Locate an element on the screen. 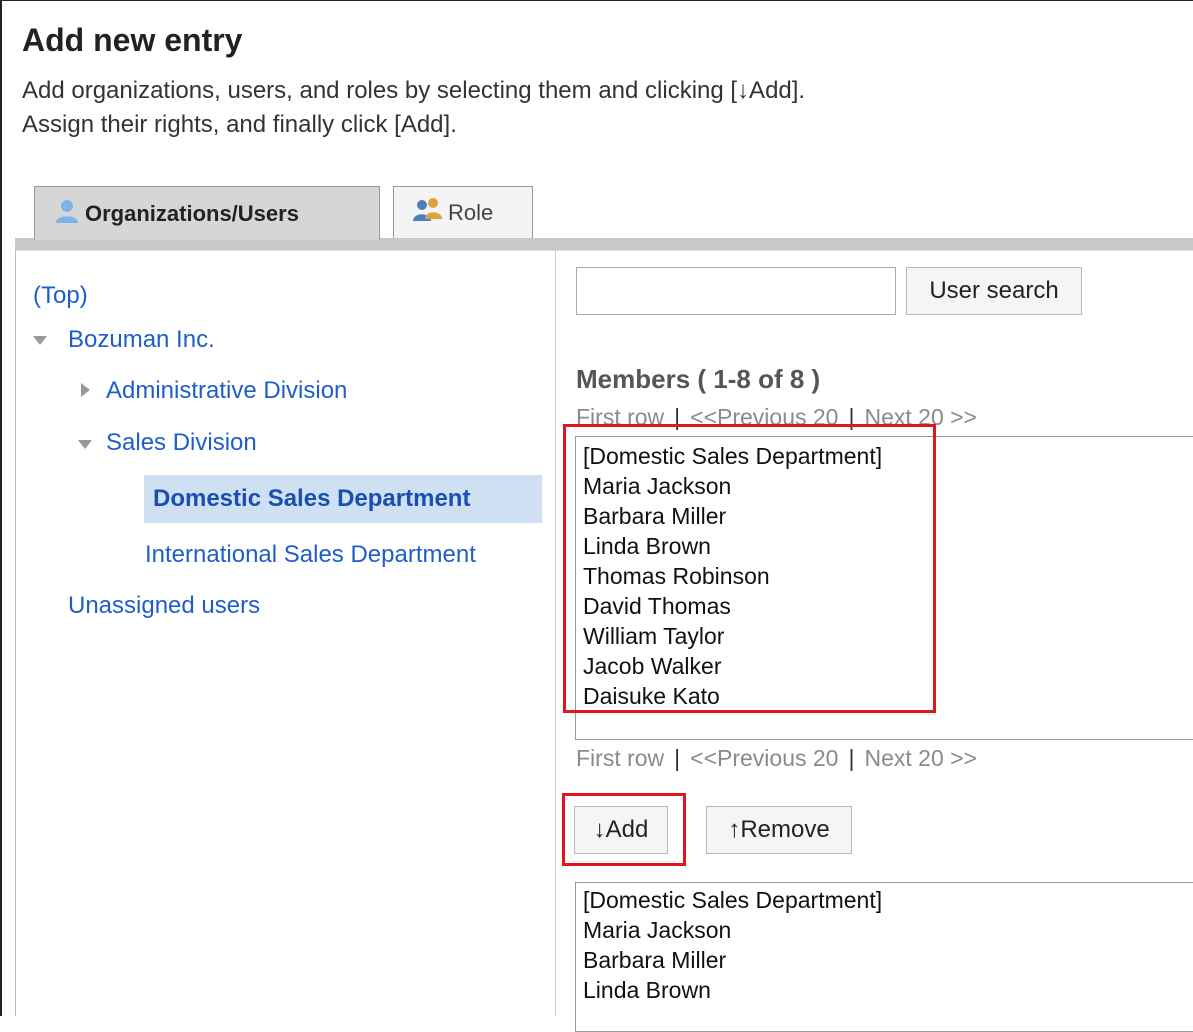 The width and height of the screenshot is (1193, 1032). user-search-input is located at coordinates (736, 291).